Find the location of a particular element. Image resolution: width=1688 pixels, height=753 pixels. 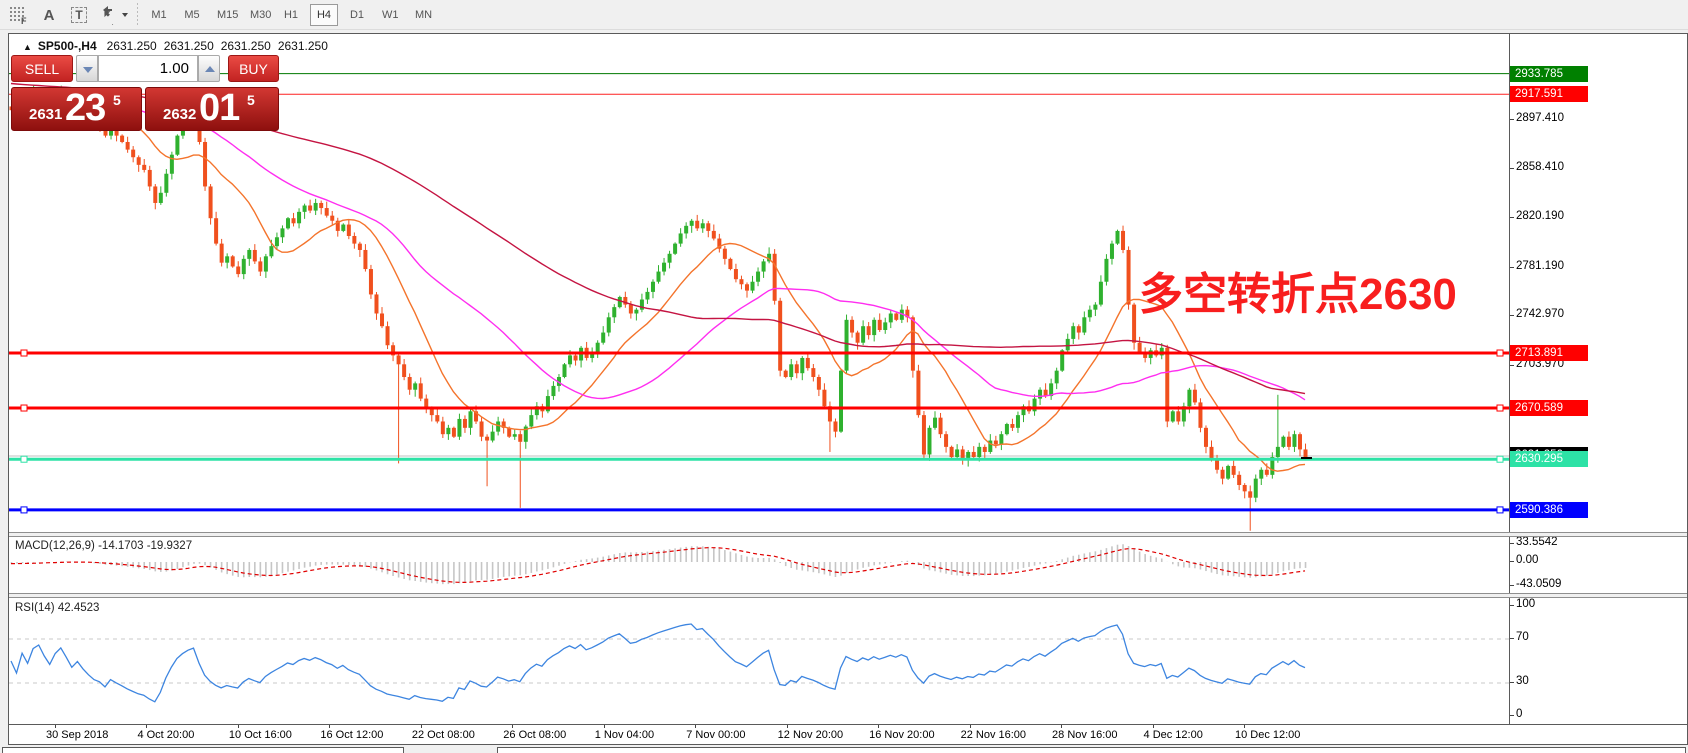

fibonacci-tool-icon: F is located at coordinates (19, 15).